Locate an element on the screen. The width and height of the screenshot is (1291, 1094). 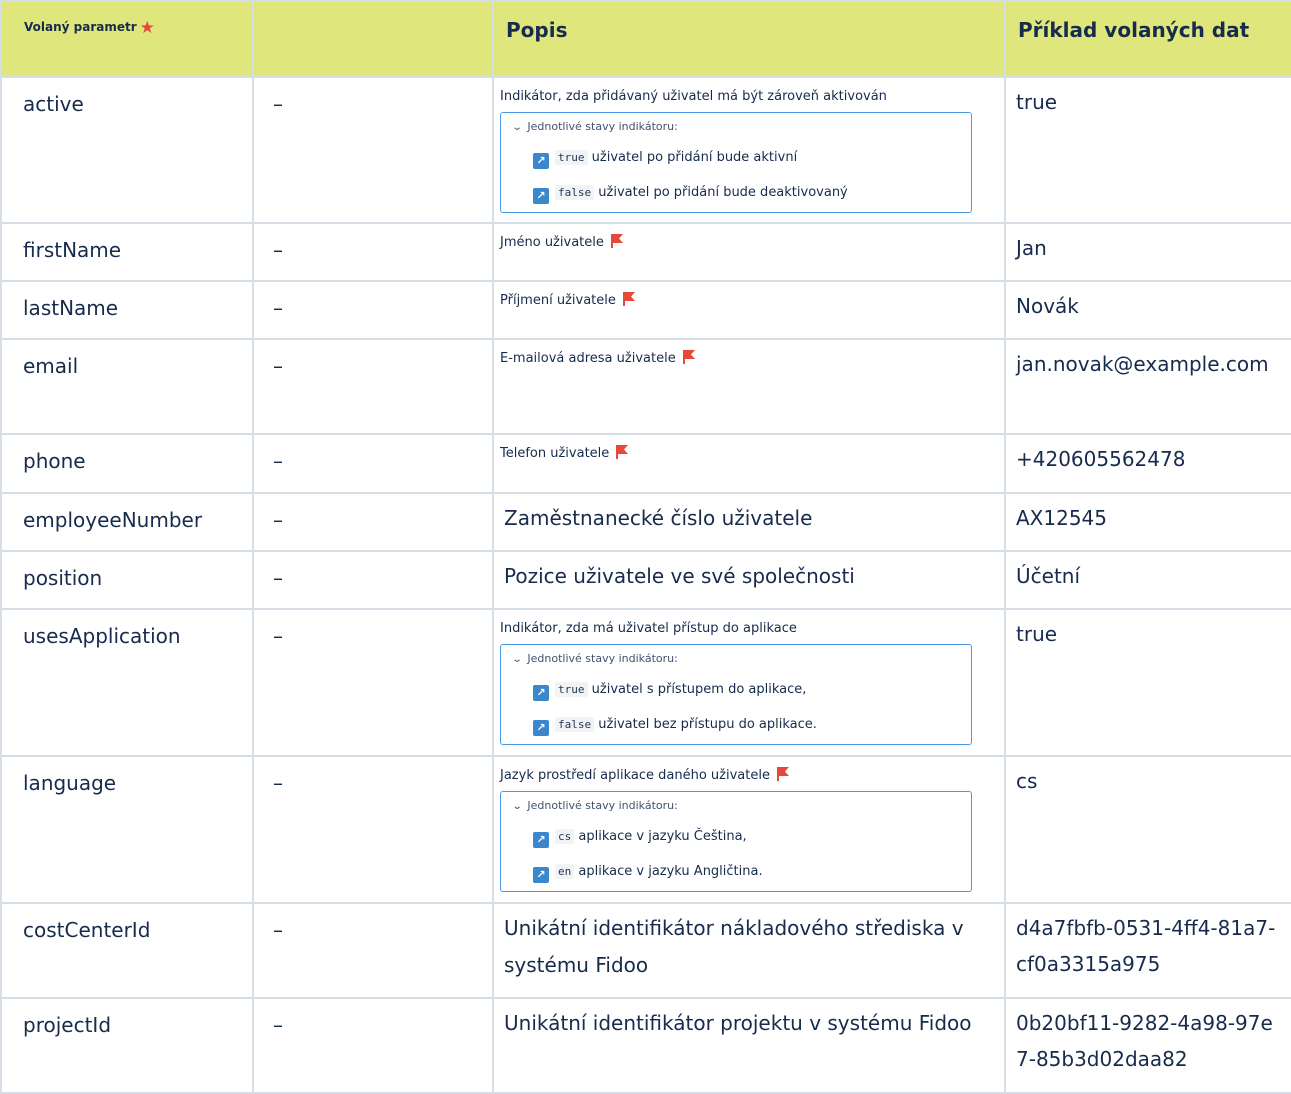
param-name: email is located at coordinates (127, 386).